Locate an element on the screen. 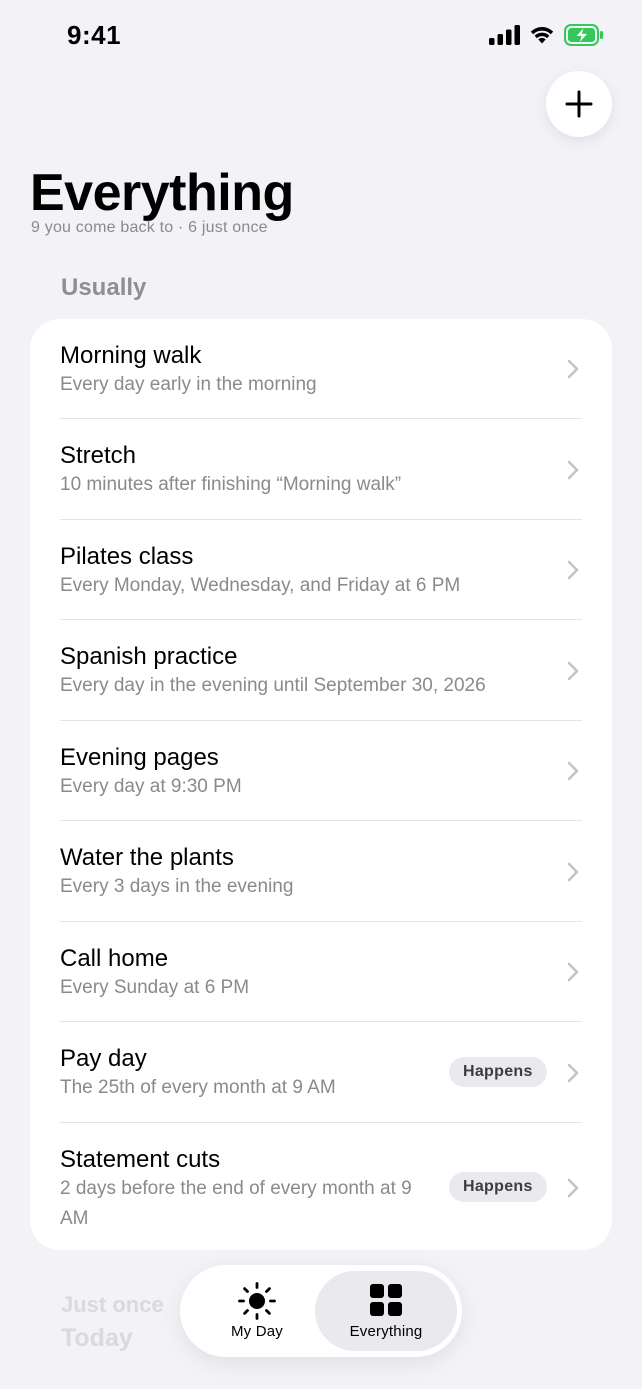  add-button is located at coordinates (579, 104).